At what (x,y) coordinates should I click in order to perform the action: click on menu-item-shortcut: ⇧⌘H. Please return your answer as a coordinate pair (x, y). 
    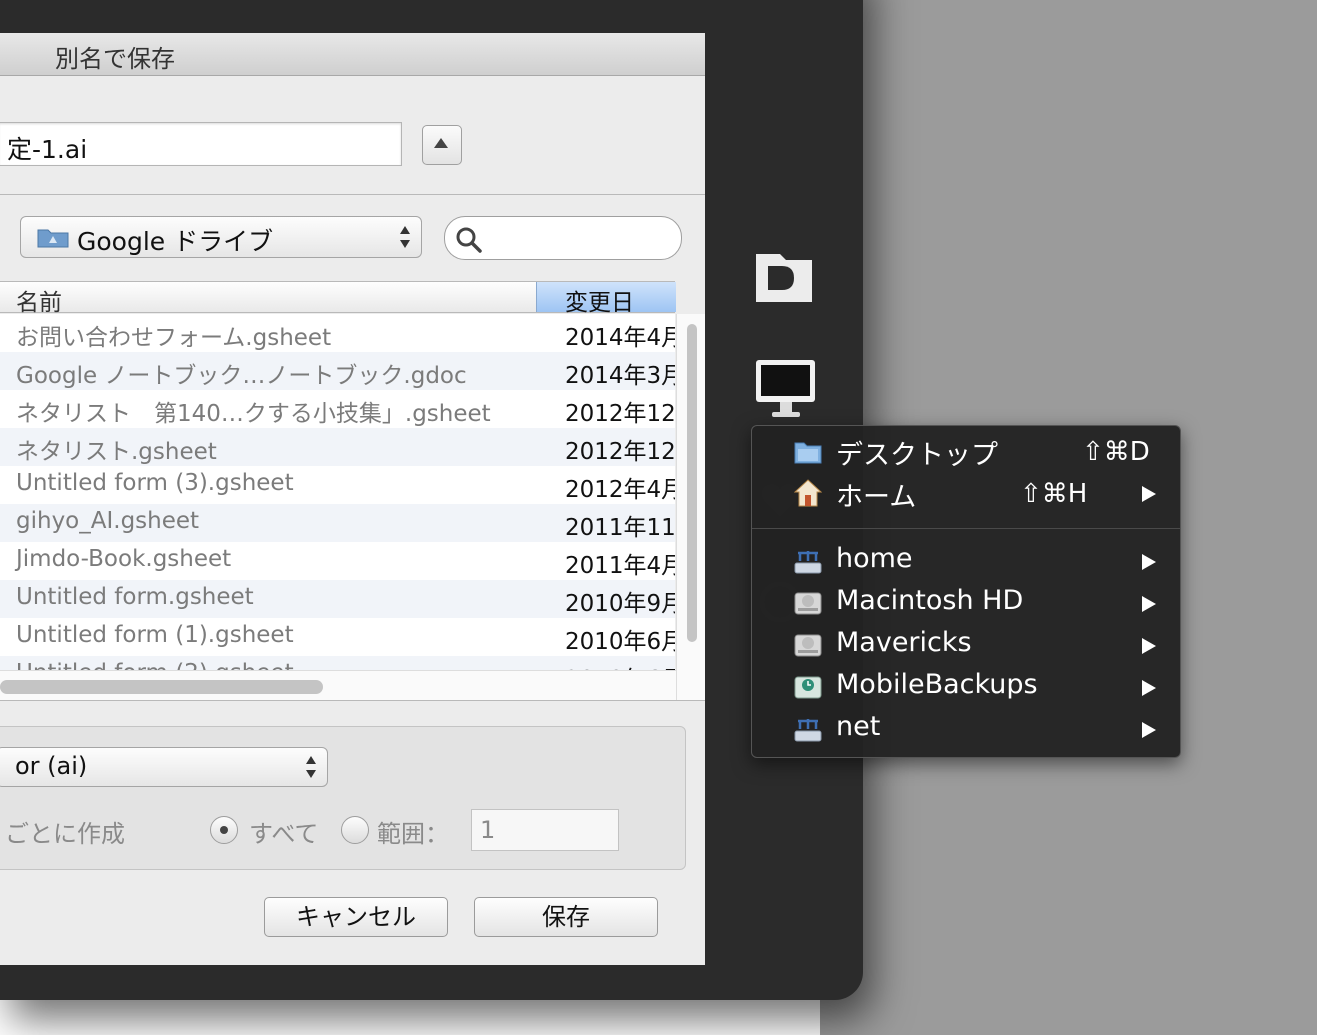
    Looking at the image, I should click on (1054, 494).